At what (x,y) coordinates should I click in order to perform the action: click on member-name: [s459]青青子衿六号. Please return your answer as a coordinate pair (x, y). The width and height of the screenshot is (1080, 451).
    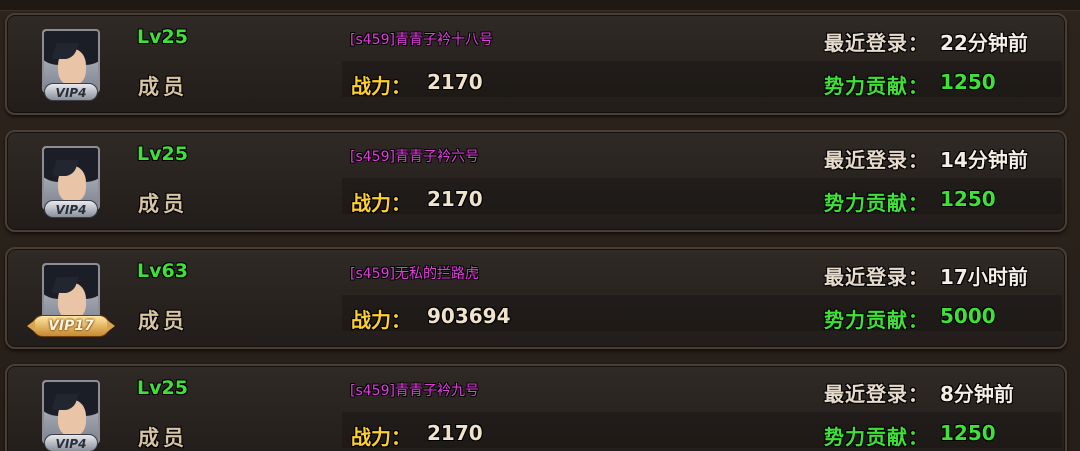
    Looking at the image, I should click on (414, 156).